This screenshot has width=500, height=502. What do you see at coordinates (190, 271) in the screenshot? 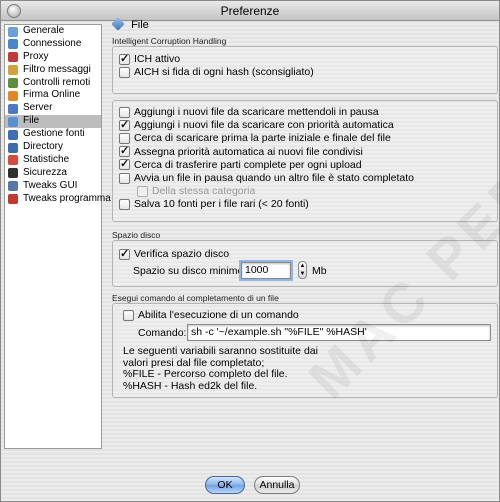
I see `min-disk-label: Spazio su disco minimo:` at bounding box center [190, 271].